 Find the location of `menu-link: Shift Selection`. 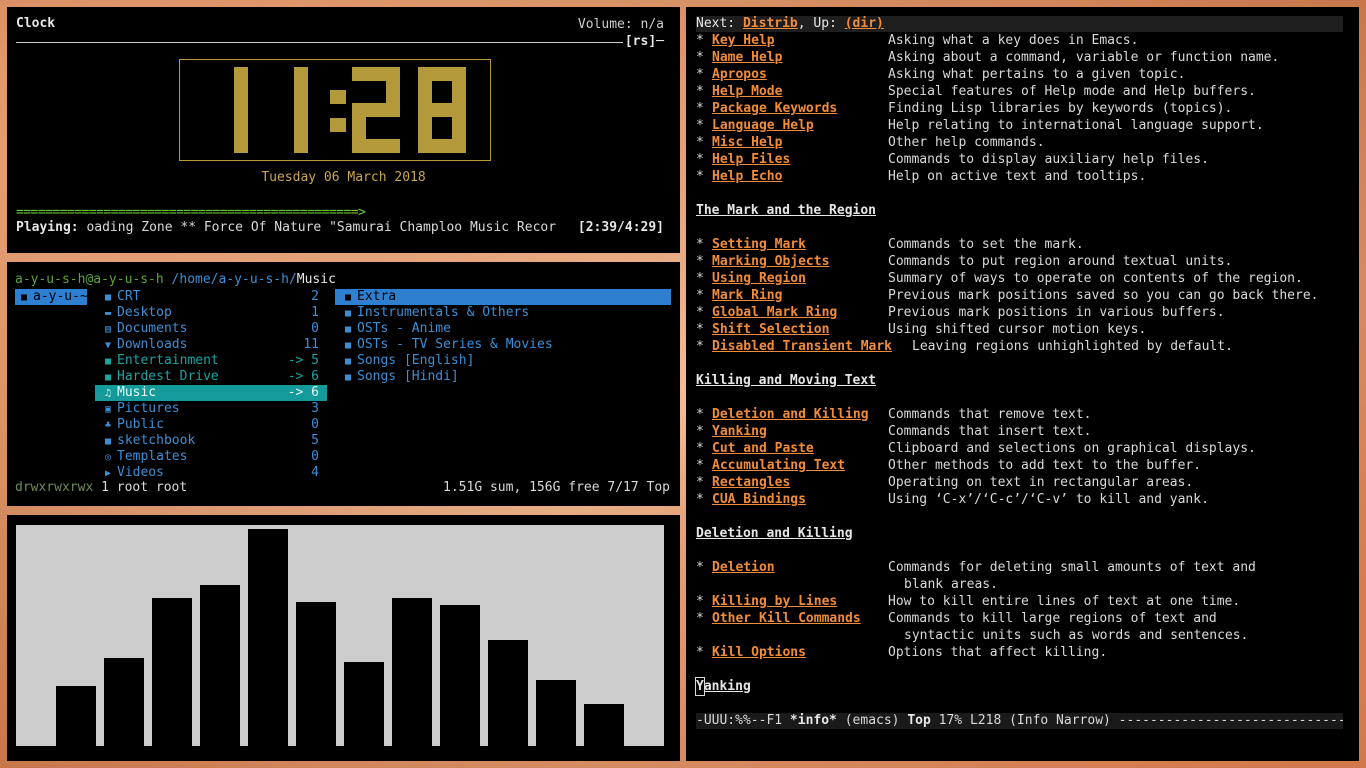

menu-link: Shift Selection is located at coordinates (770, 329).